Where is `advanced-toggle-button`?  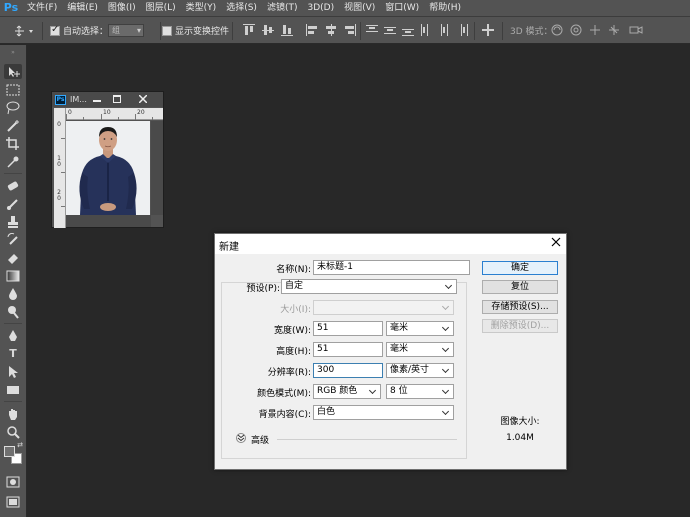
advanced-toggle-button is located at coordinates (241, 438).